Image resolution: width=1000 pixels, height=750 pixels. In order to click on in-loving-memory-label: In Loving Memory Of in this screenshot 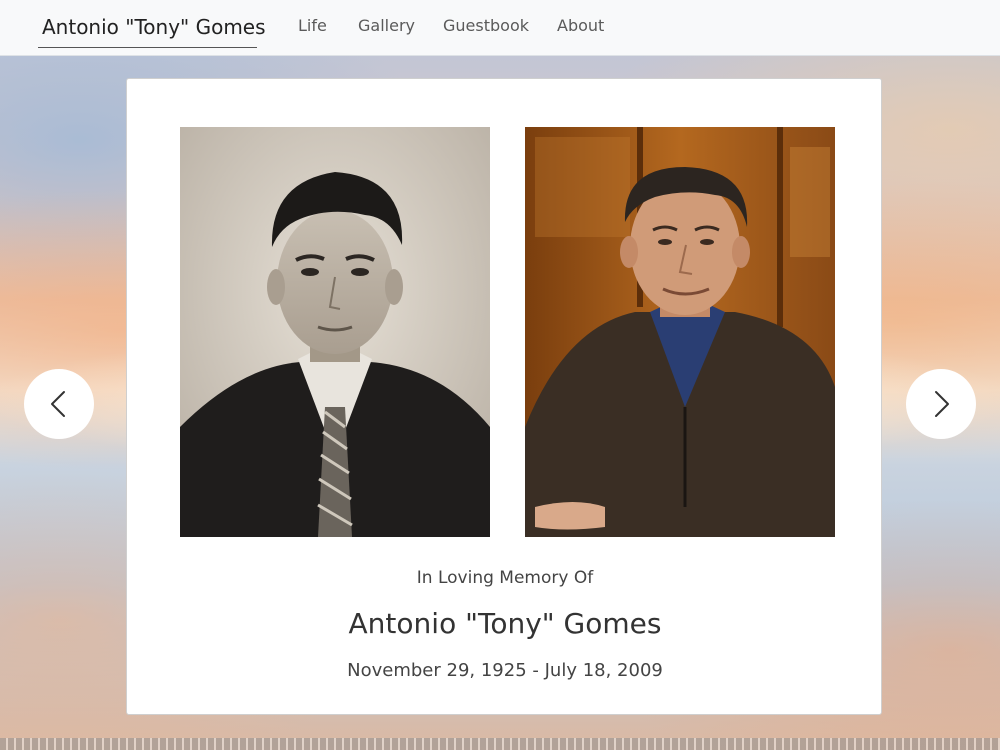, I will do `click(505, 578)`.